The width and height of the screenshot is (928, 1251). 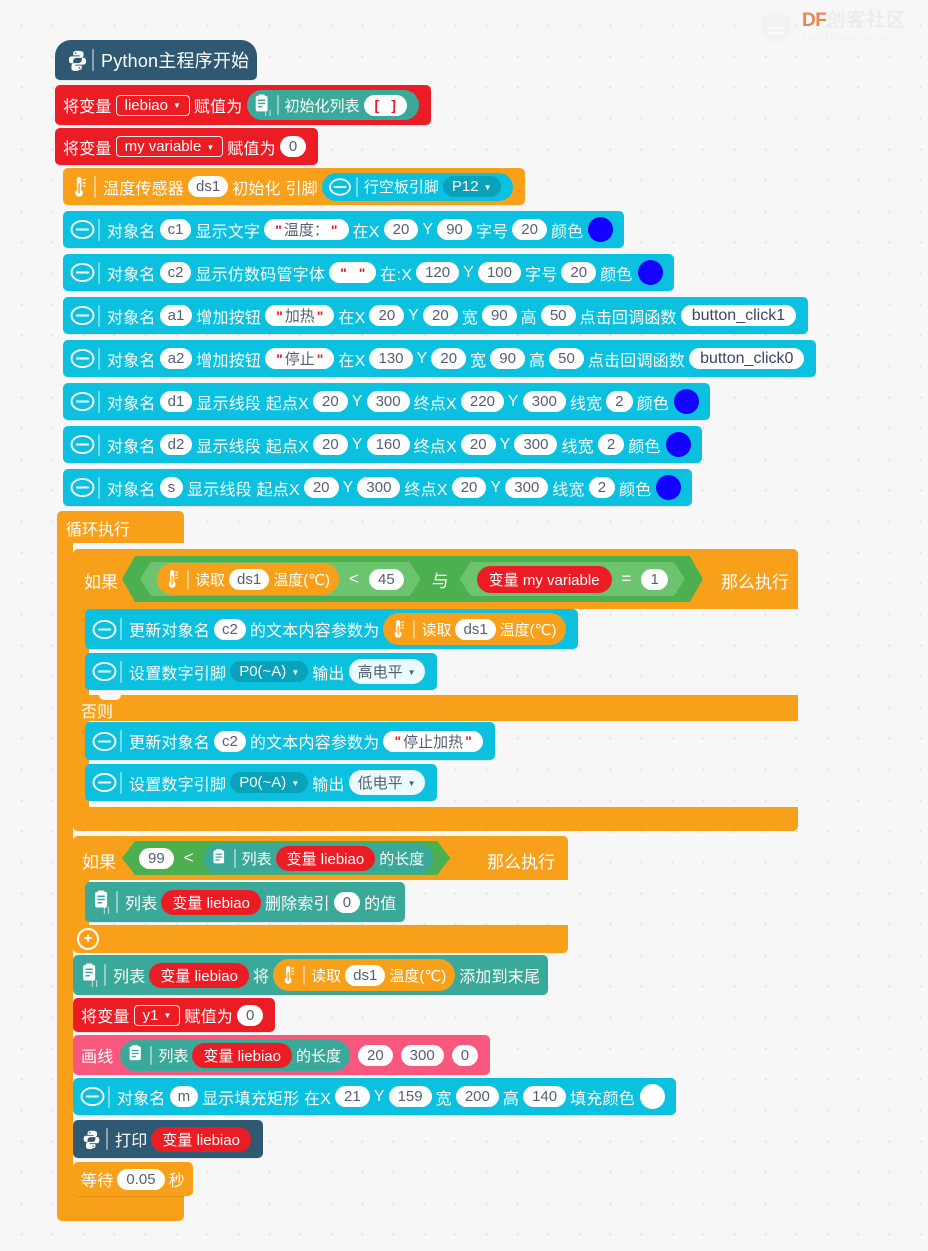 What do you see at coordinates (417, 186) in the screenshot?
I see `reporter-unihiker-pin: 行空板引脚 P12 ▼` at bounding box center [417, 186].